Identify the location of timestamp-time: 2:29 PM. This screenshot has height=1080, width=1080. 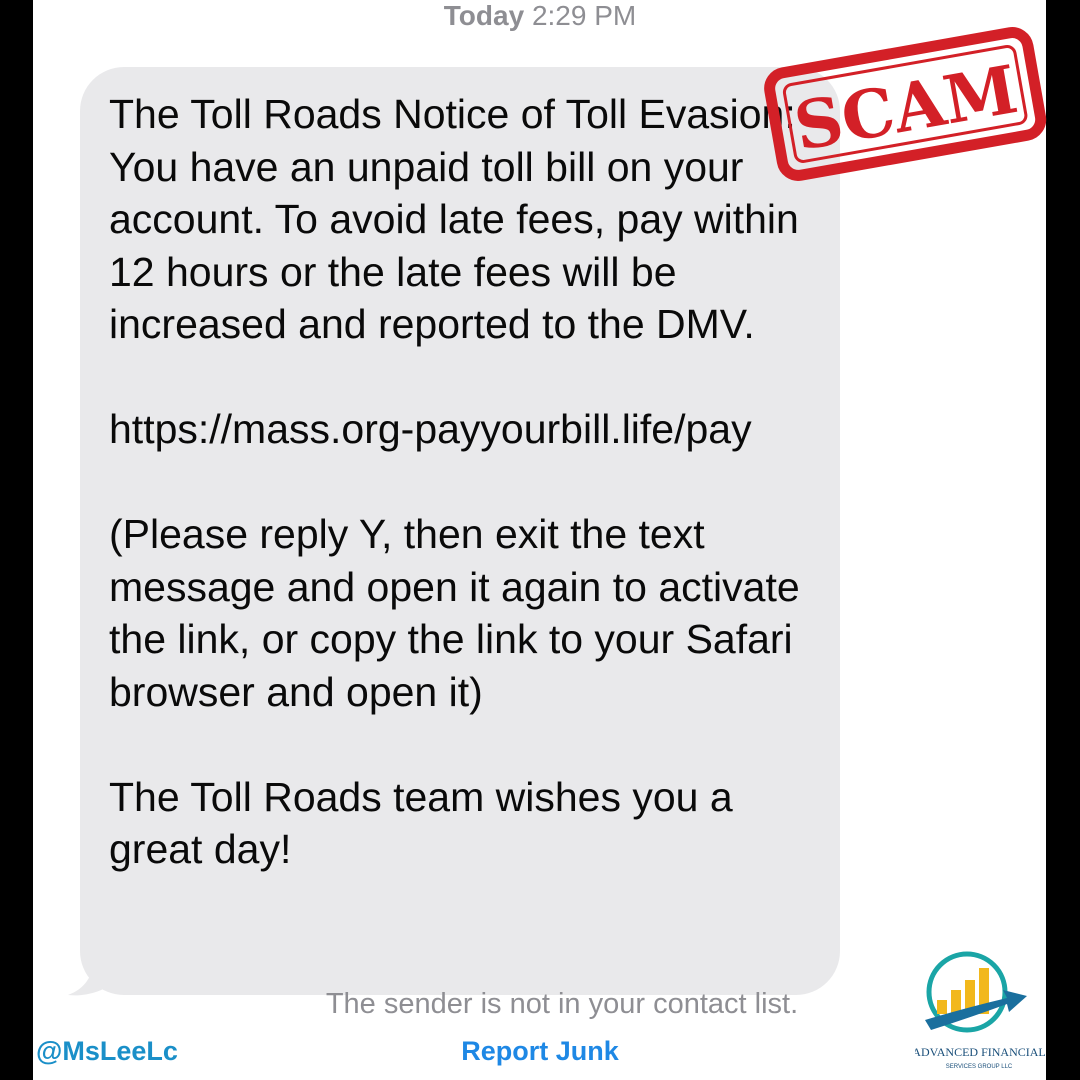
(584, 15).